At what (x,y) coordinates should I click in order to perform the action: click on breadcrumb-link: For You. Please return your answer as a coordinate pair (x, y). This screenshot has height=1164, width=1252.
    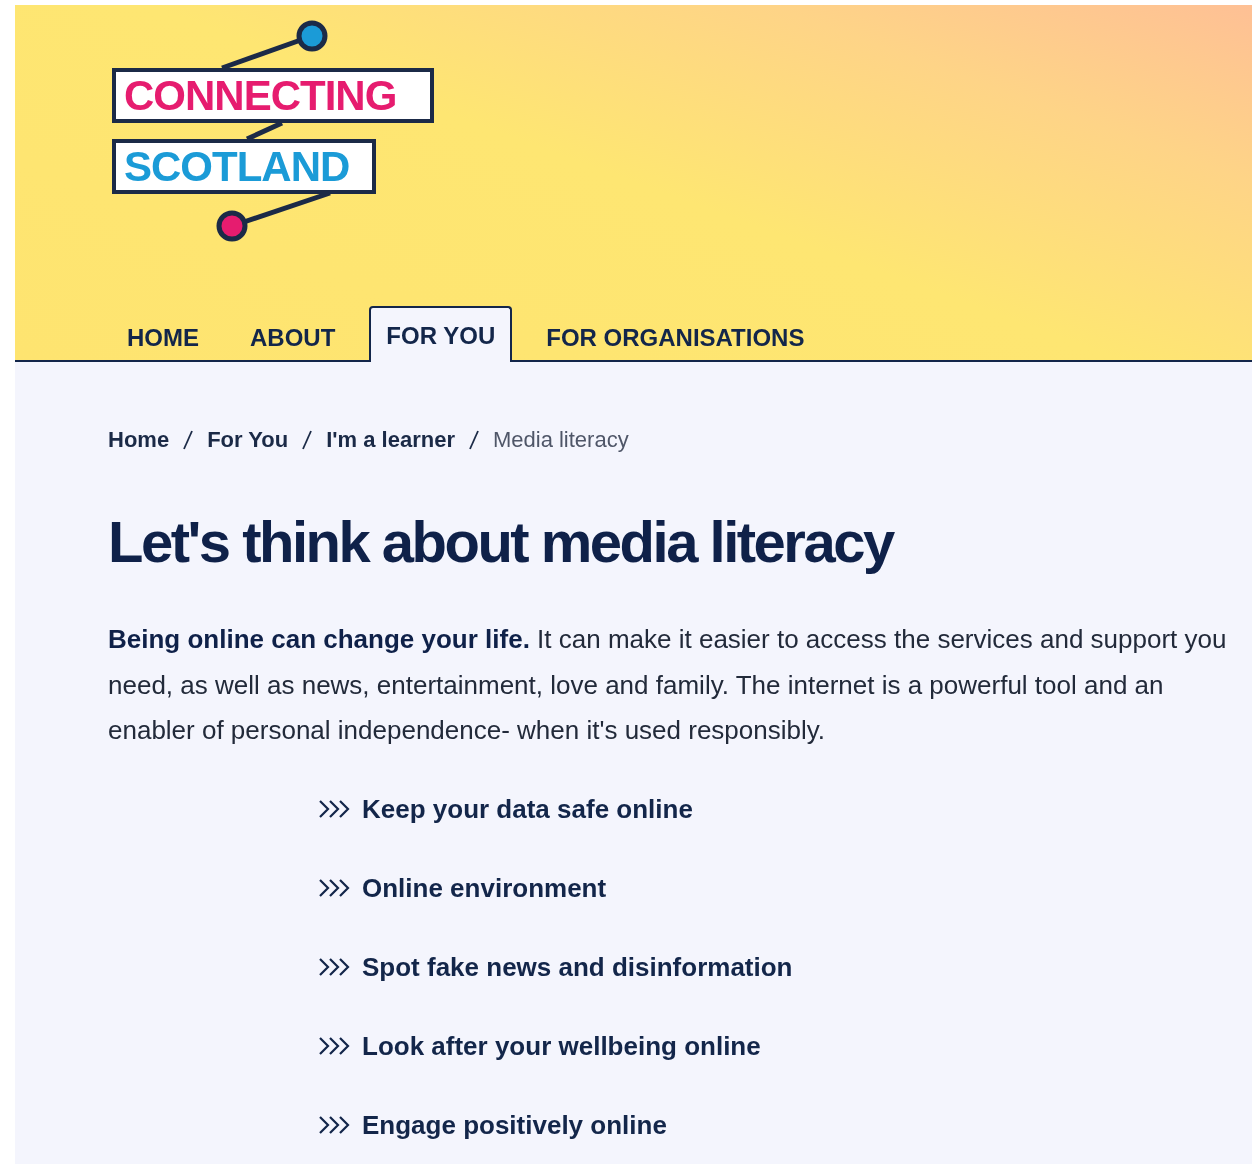
    Looking at the image, I should click on (248, 440).